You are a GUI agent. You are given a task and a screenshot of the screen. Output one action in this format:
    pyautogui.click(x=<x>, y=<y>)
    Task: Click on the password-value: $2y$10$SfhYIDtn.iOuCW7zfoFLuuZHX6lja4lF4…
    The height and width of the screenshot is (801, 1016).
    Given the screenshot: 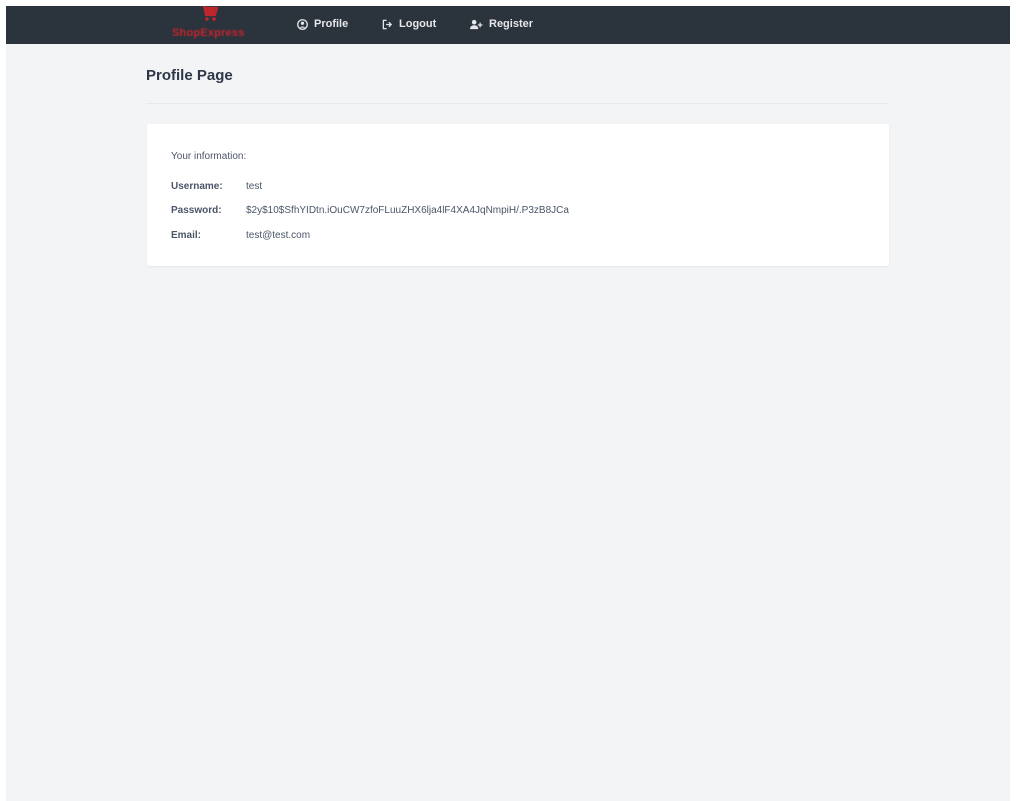 What is the action you would take?
    pyautogui.click(x=407, y=210)
    